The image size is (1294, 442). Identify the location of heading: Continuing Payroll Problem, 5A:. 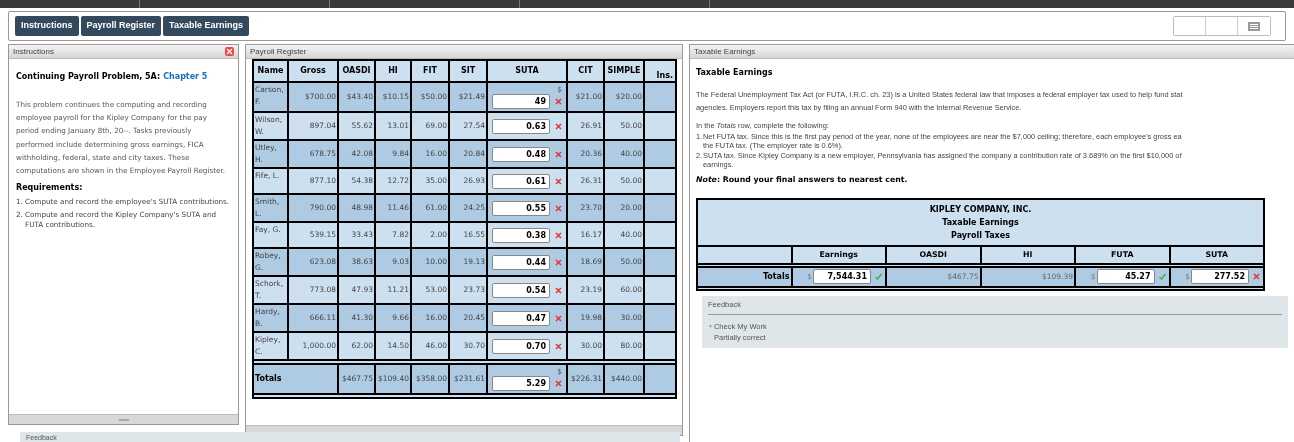
(88, 77).